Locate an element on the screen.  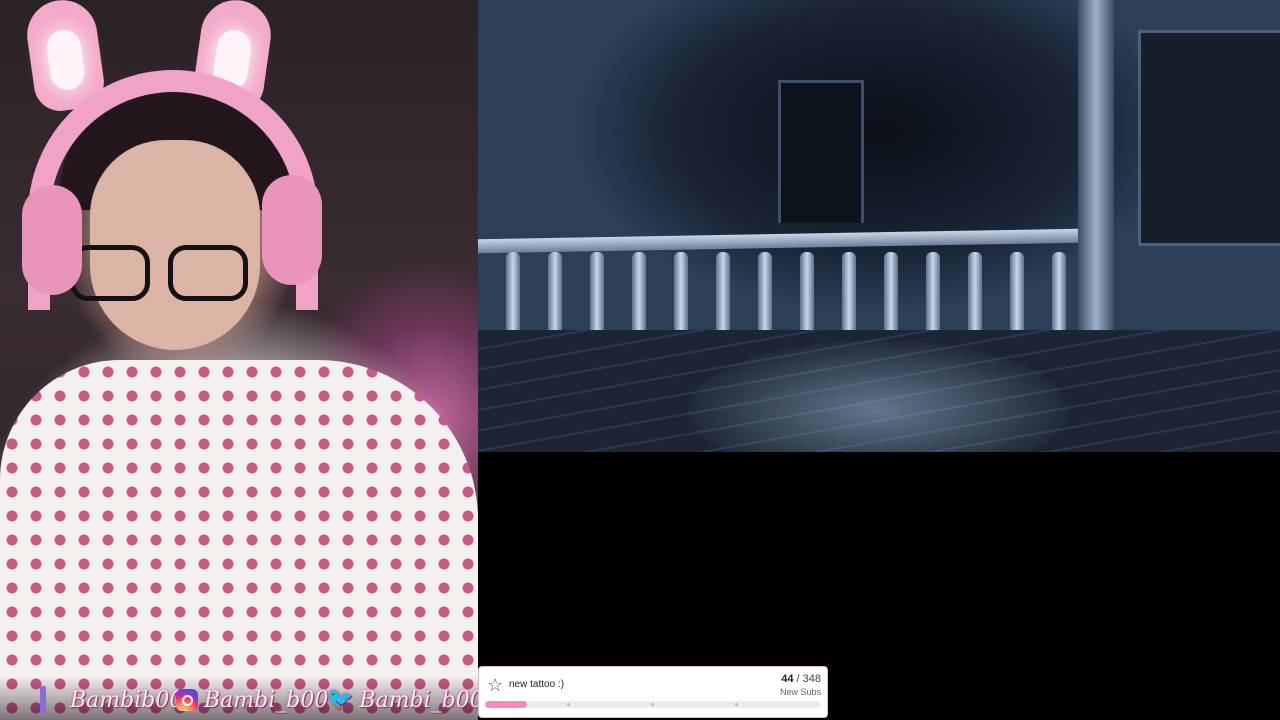
star-icon: ☆ is located at coordinates (495, 685).